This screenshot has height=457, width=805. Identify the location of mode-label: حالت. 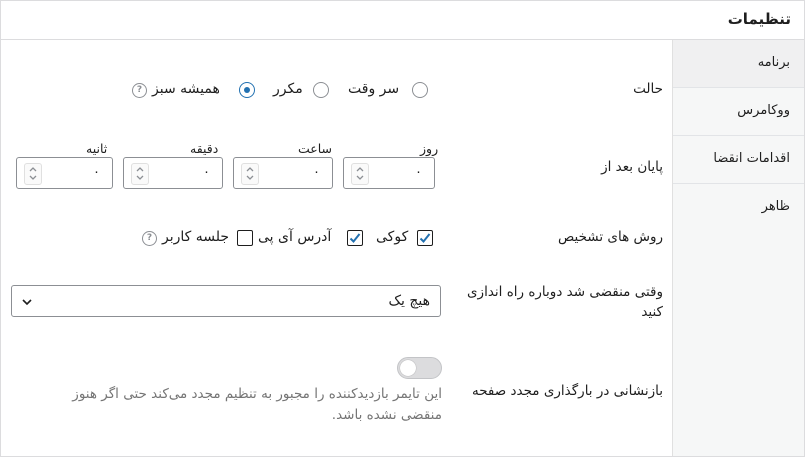
(648, 89).